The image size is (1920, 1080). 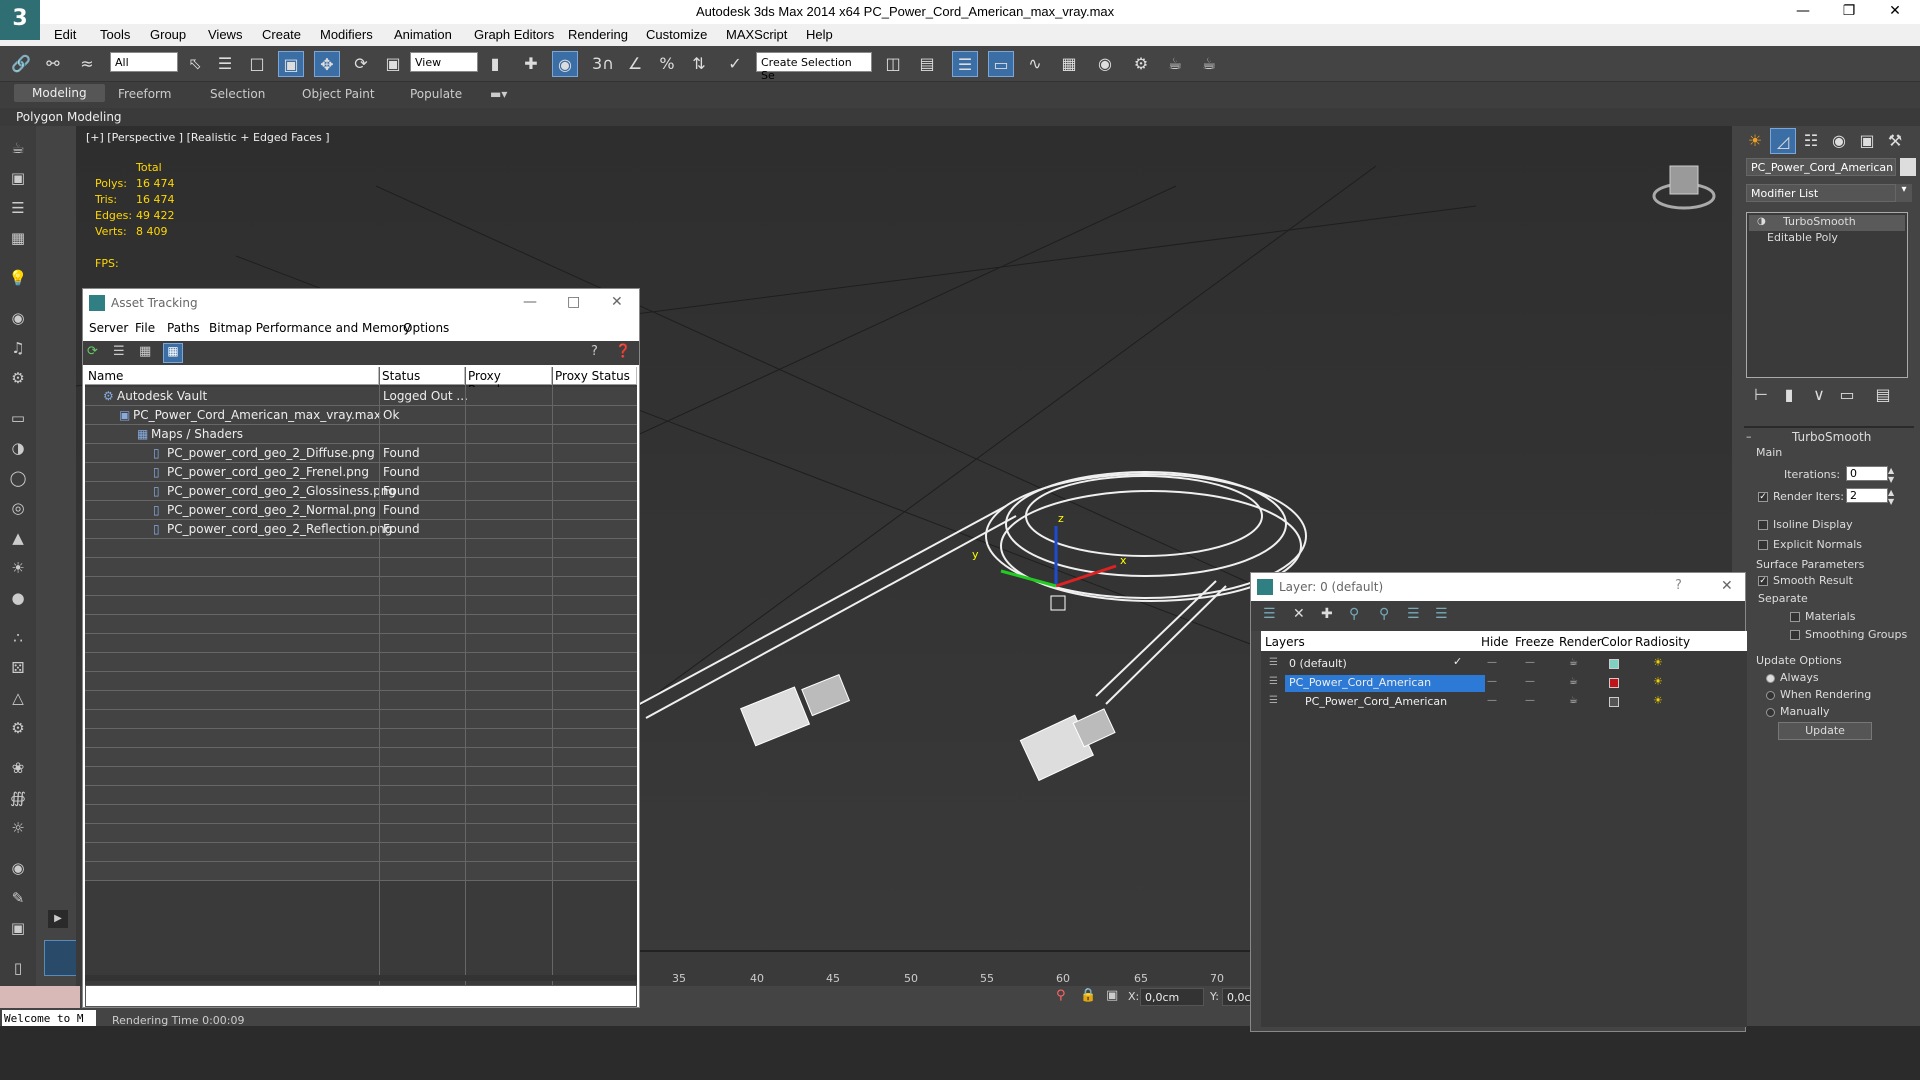 I want to click on col-name-header: Name, so click(x=232, y=376).